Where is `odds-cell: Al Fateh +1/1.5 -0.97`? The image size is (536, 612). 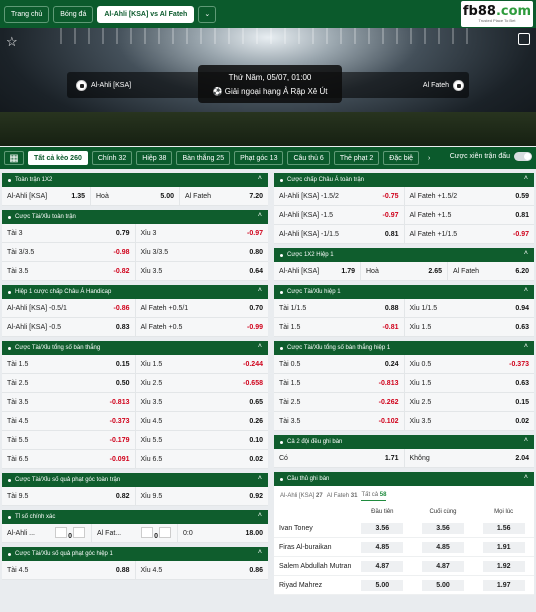
odds-cell: Al Fateh +1/1.5 -0.97 is located at coordinates (470, 234).